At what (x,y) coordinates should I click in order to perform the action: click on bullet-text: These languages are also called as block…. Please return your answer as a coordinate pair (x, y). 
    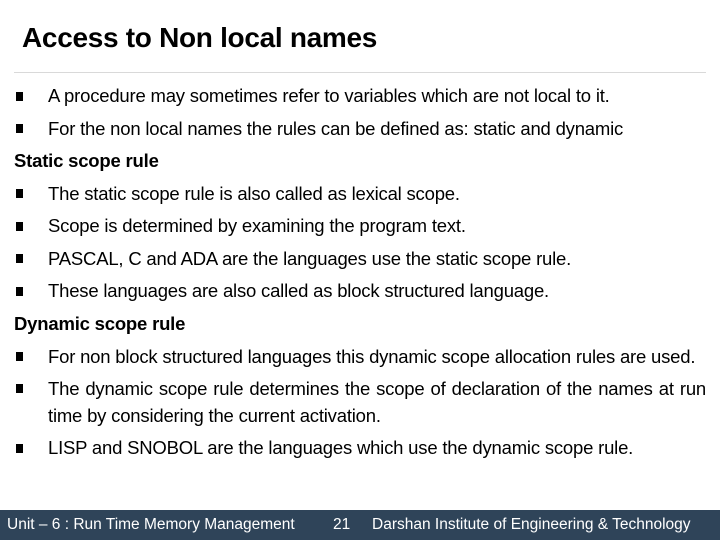
    Looking at the image, I should click on (298, 290).